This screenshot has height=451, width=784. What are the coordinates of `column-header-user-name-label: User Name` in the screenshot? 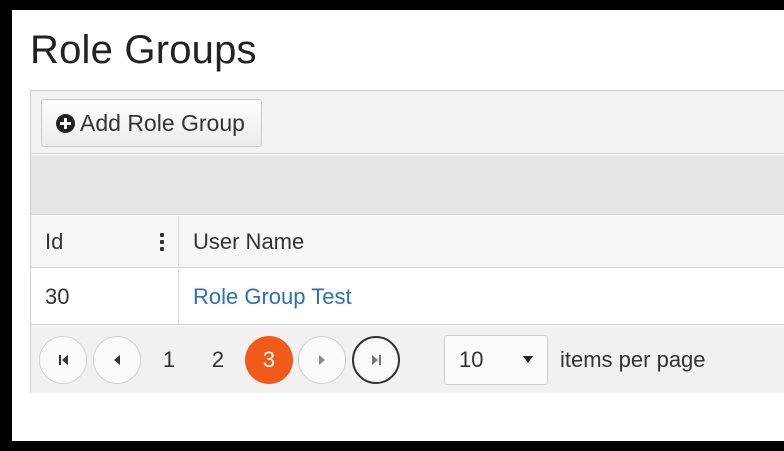 It's located at (249, 241).